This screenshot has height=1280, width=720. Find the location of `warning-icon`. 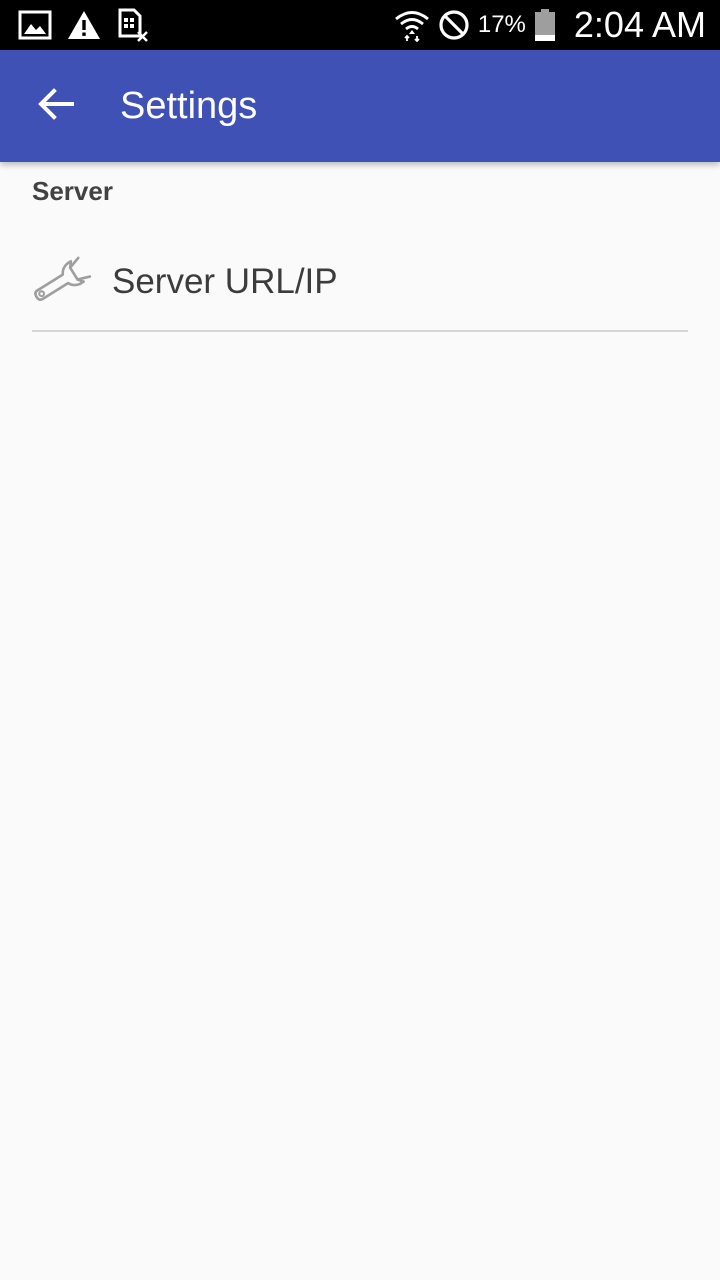

warning-icon is located at coordinates (84, 25).